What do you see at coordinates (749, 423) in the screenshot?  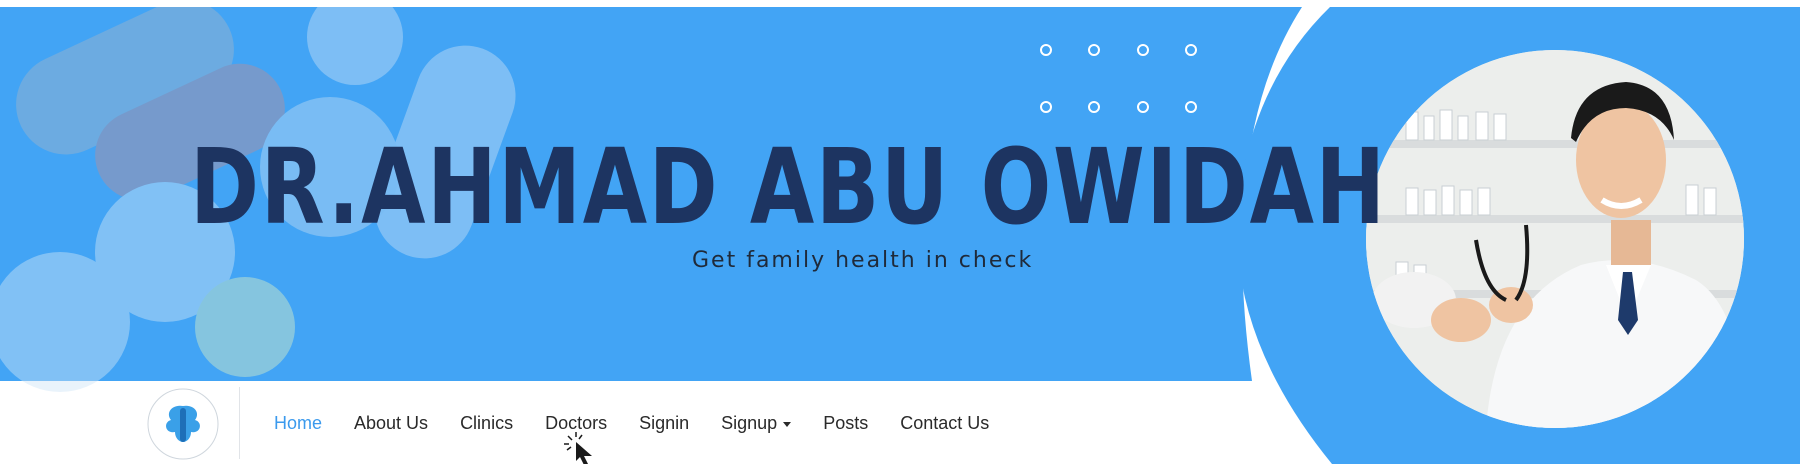 I see `nav-item-signup-label: Signup` at bounding box center [749, 423].